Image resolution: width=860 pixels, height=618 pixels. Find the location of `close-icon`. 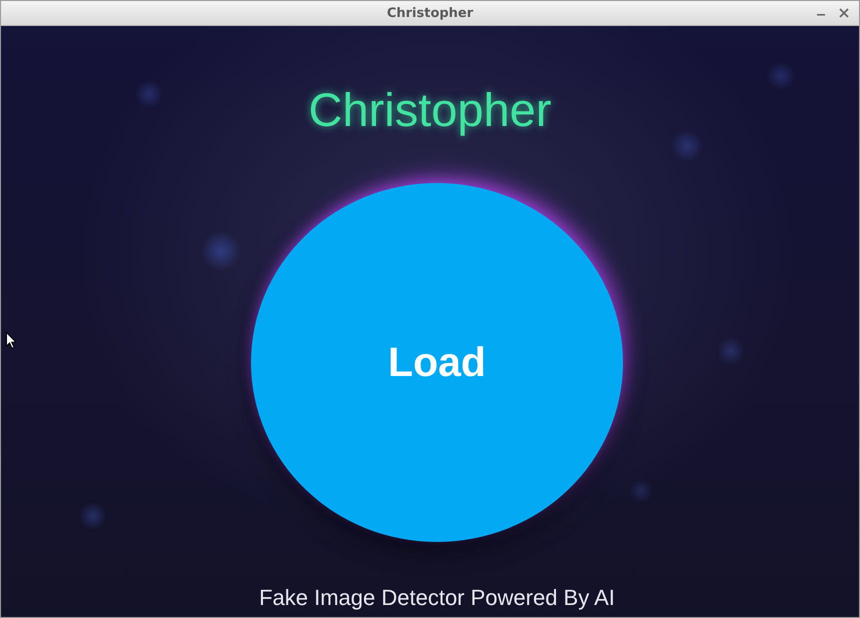

close-icon is located at coordinates (844, 13).